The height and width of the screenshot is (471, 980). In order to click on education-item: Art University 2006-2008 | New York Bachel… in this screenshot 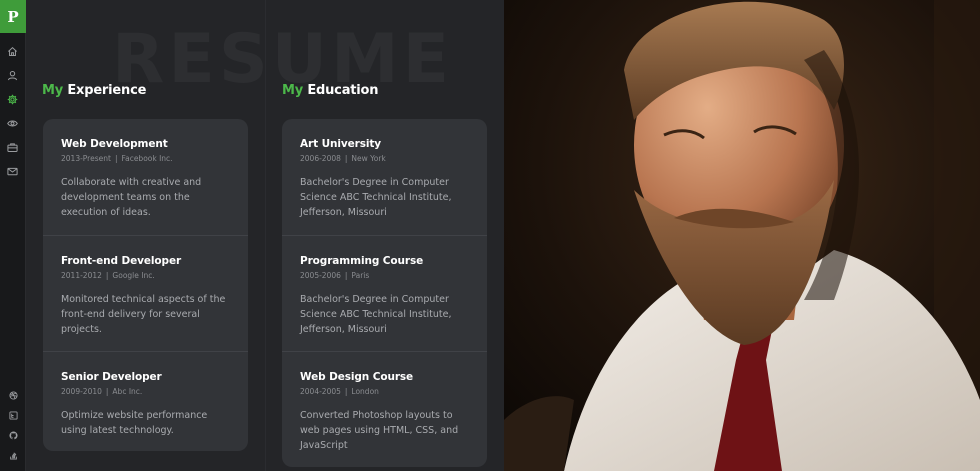, I will do `click(384, 177)`.